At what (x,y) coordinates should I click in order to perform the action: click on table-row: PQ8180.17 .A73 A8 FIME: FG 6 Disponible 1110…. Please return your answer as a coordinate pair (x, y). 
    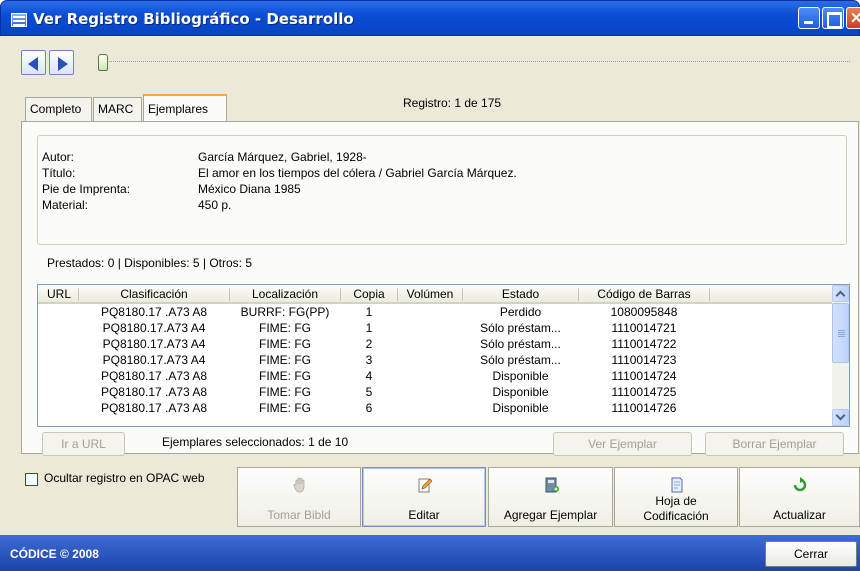
    Looking at the image, I should click on (435, 409).